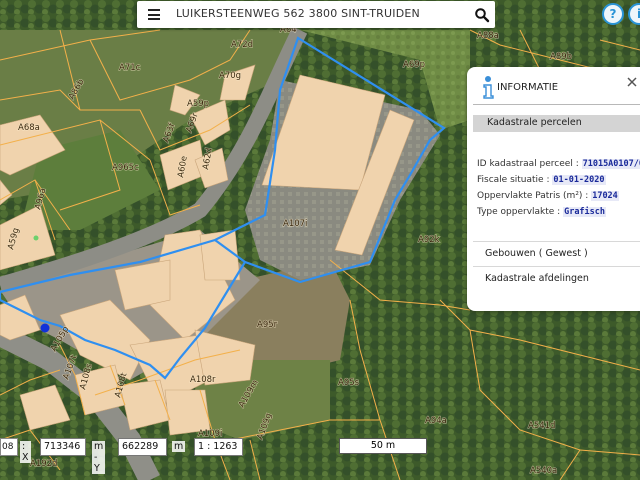 The height and width of the screenshot is (480, 640). What do you see at coordinates (267, 325) in the screenshot?
I see `parcel-label: A95r` at bounding box center [267, 325].